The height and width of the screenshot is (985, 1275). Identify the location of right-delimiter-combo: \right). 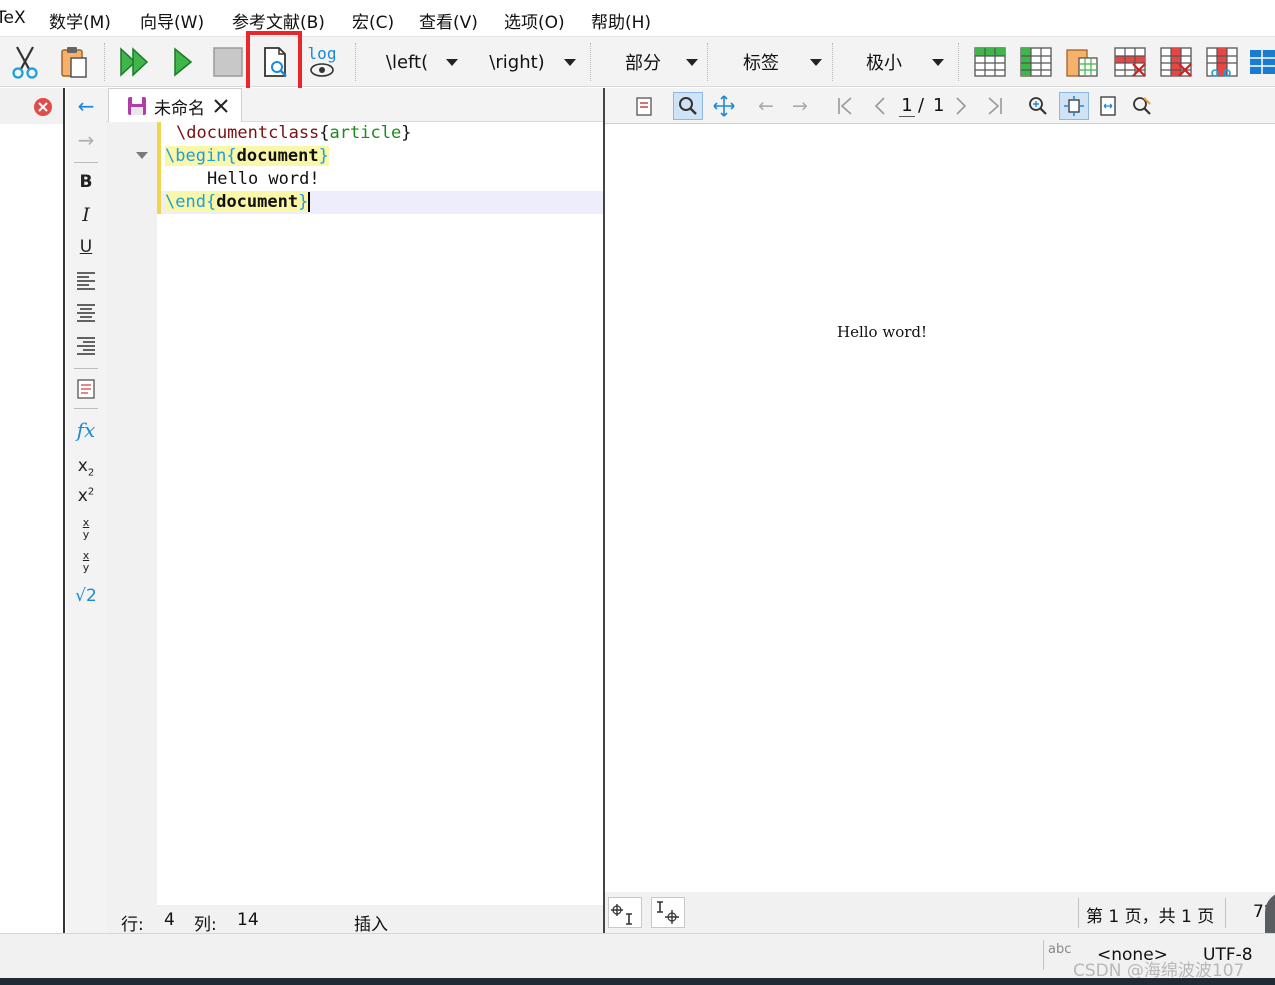
(526, 62).